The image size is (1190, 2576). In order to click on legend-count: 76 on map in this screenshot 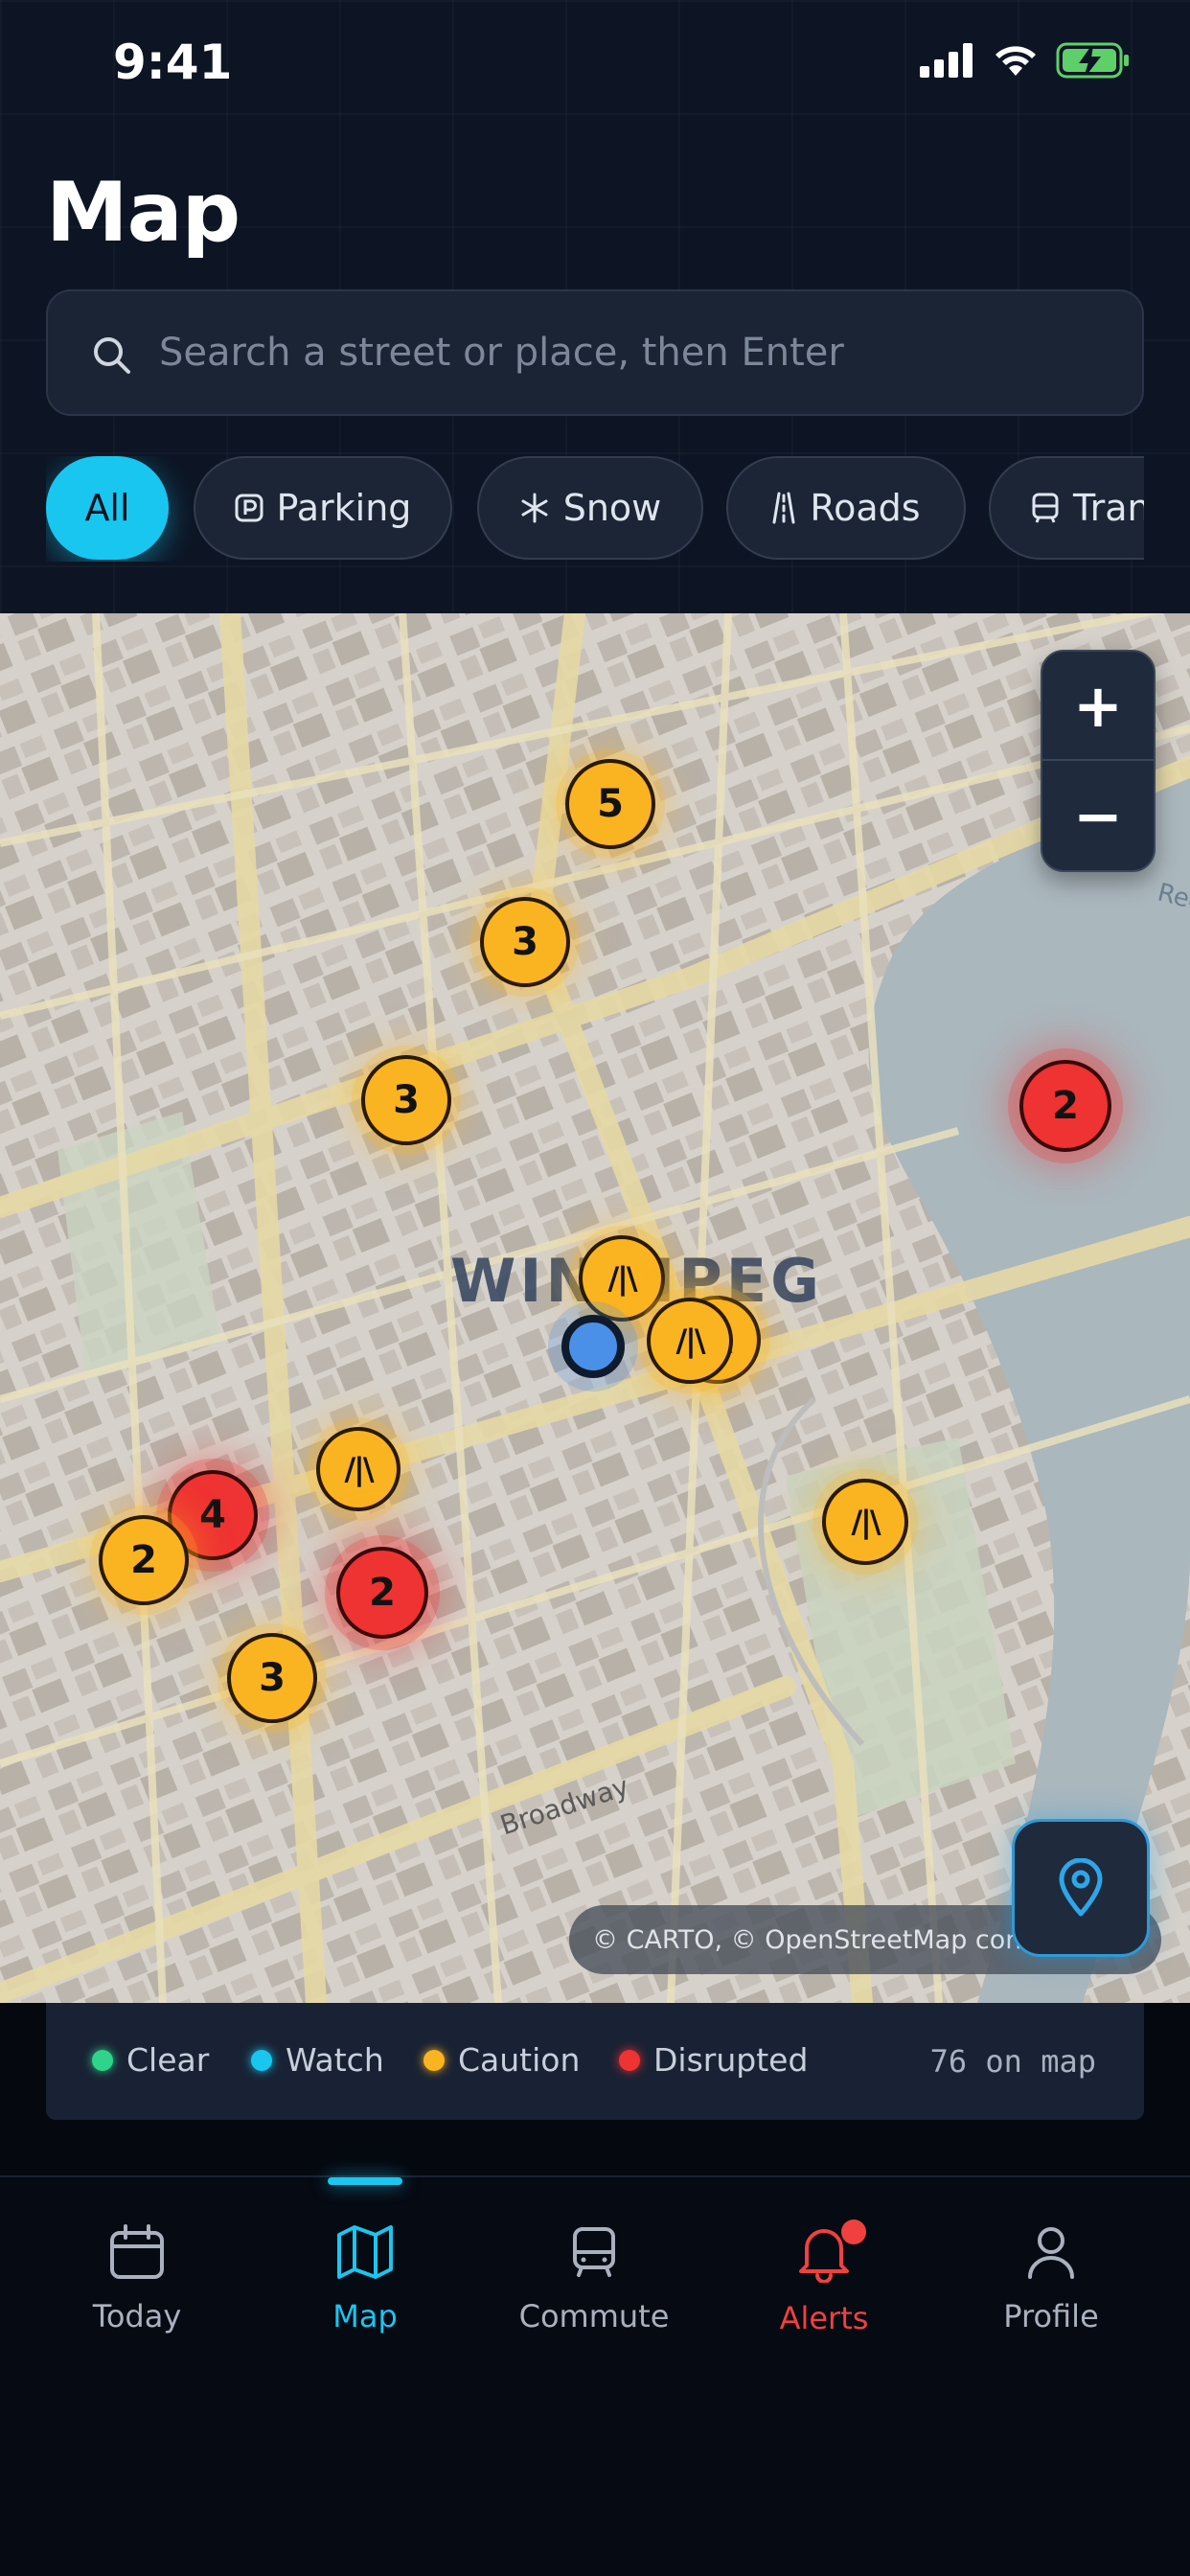, I will do `click(1013, 2061)`.